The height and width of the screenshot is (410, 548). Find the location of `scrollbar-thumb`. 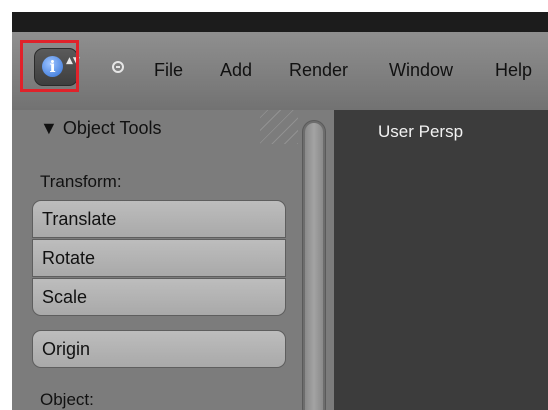

scrollbar-thumb is located at coordinates (314, 266).